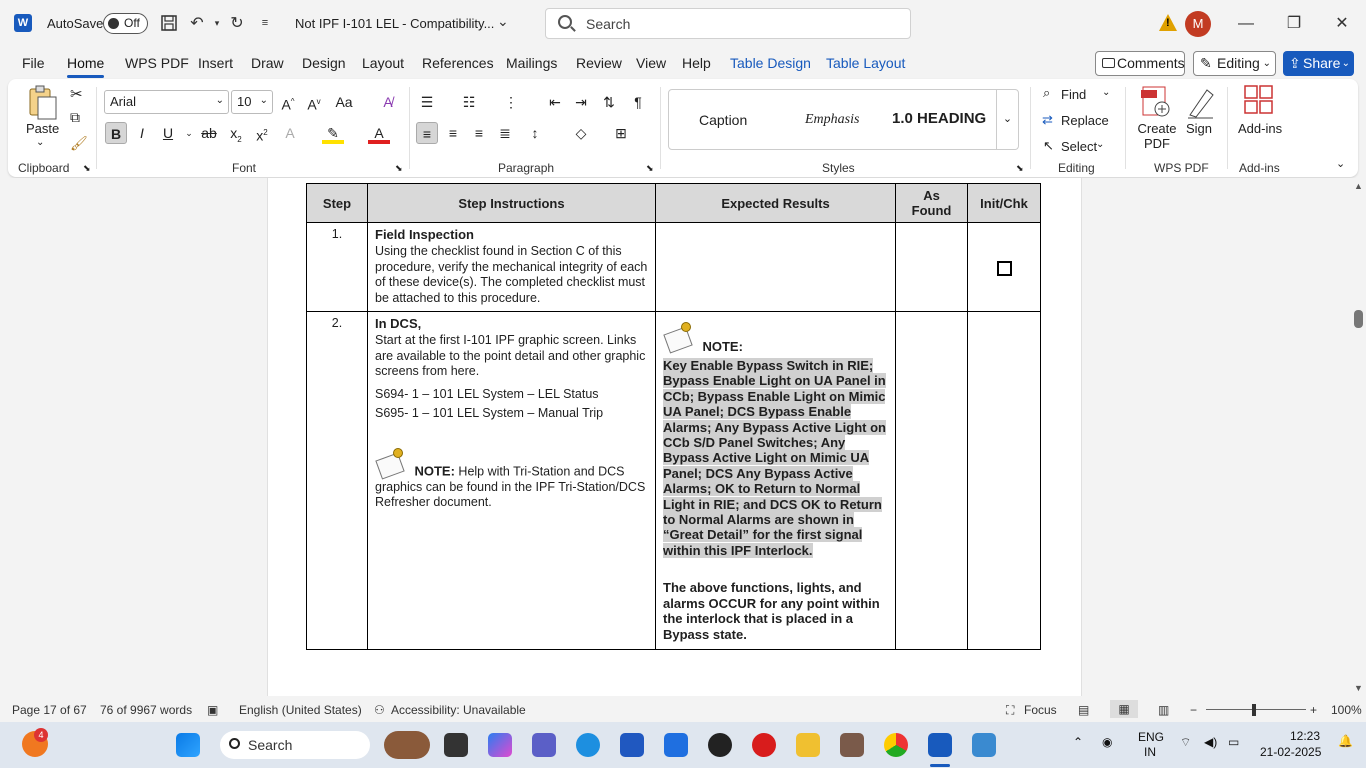 This screenshot has height=768, width=1366. Describe the element at coordinates (290, 133) in the screenshot. I see `text-effects-icon: A` at that location.